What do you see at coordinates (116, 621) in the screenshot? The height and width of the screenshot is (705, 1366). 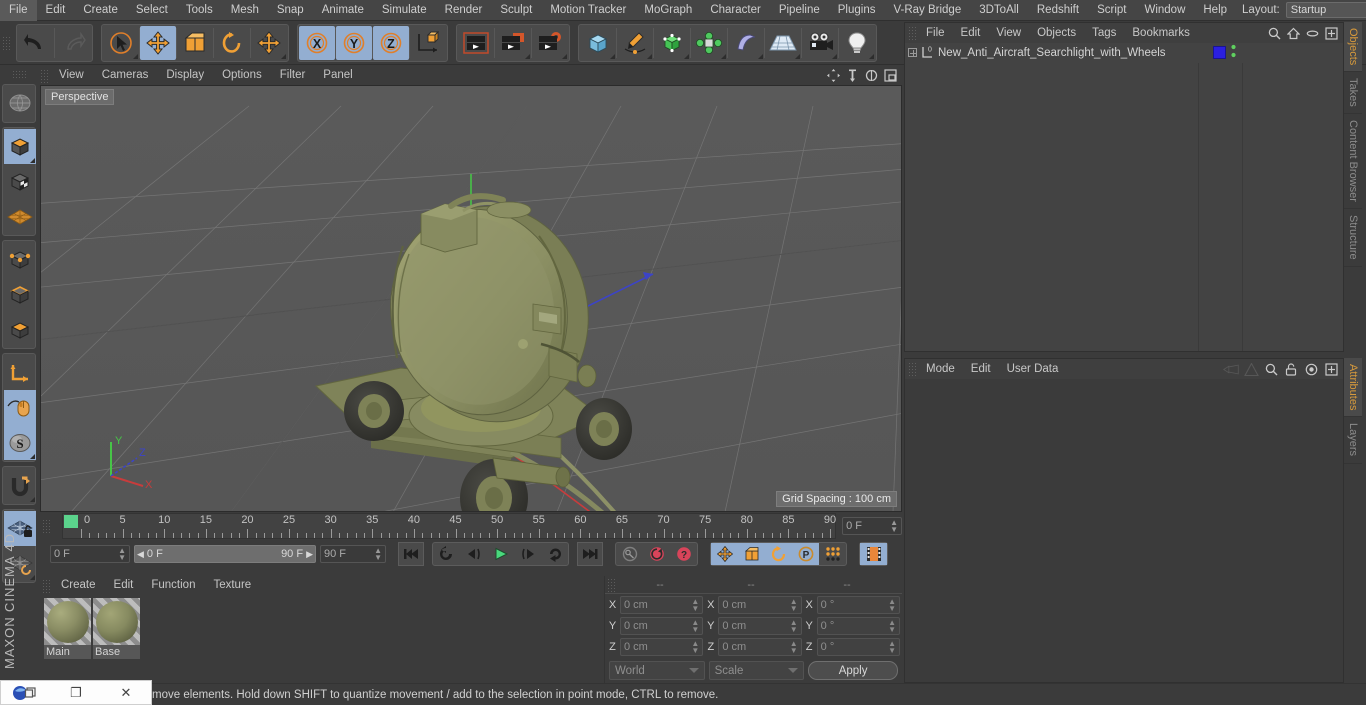 I see `material-thumbnail` at bounding box center [116, 621].